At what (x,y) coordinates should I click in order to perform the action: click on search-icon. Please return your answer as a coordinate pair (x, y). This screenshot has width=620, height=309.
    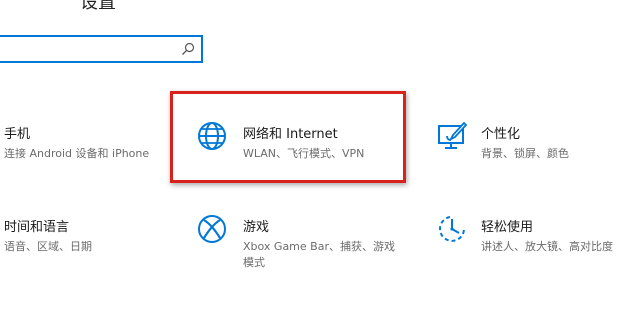
    Looking at the image, I should click on (188, 48).